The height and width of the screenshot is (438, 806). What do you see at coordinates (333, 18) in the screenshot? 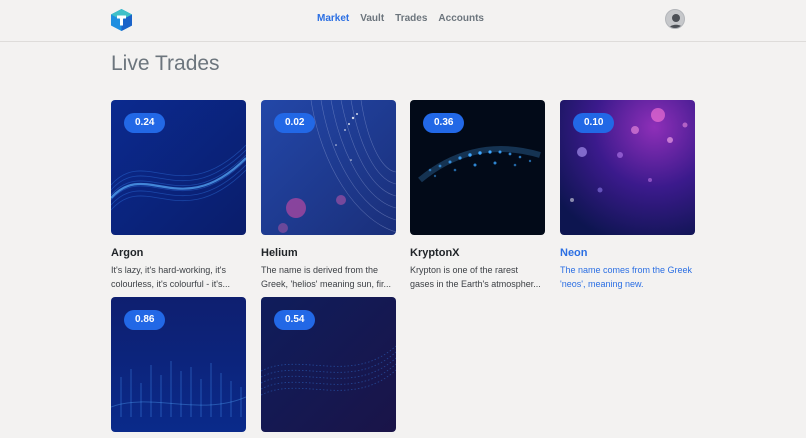
I see `nav-market: Market` at bounding box center [333, 18].